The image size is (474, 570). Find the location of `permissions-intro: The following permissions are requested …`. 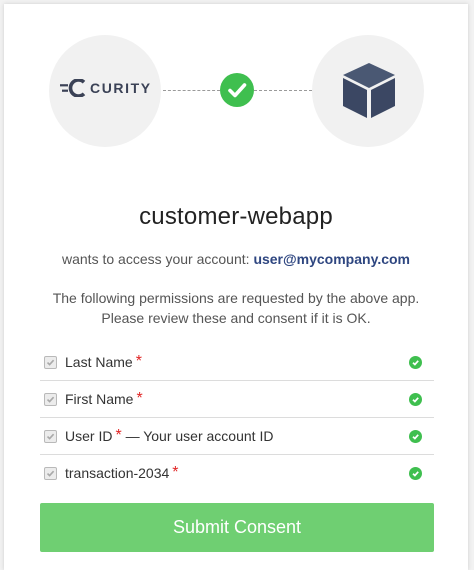

permissions-intro: The following permissions are requested … is located at coordinates (236, 308).